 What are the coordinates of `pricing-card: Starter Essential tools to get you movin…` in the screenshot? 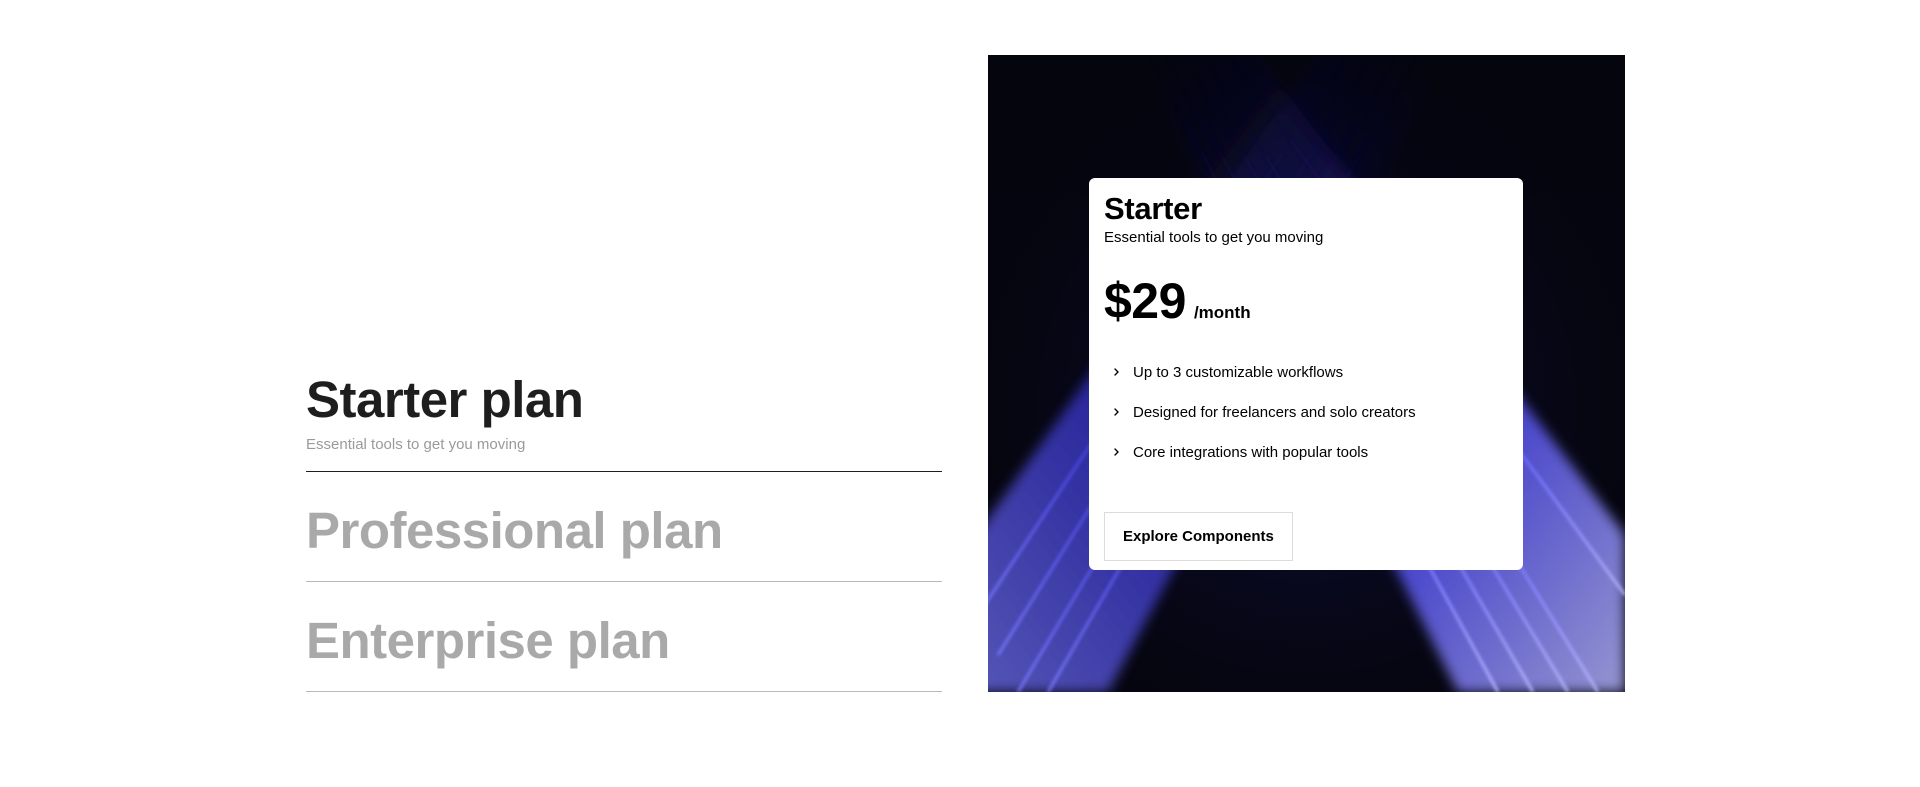 It's located at (1306, 374).